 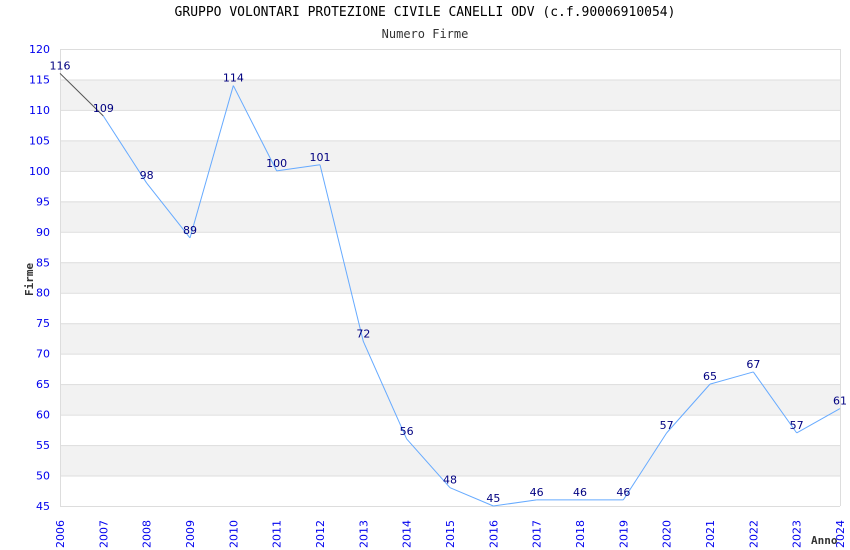 I want to click on x-axis-label: Anno, so click(x=824, y=540).